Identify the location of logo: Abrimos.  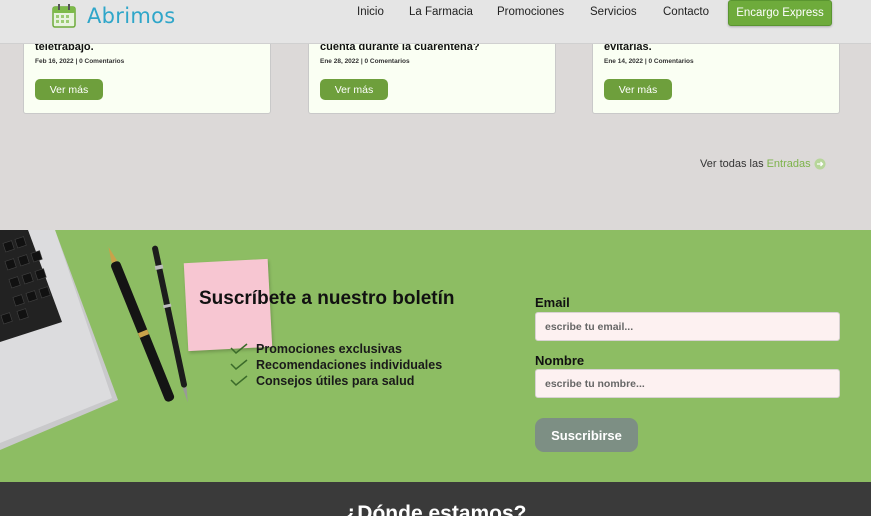
(113, 16).